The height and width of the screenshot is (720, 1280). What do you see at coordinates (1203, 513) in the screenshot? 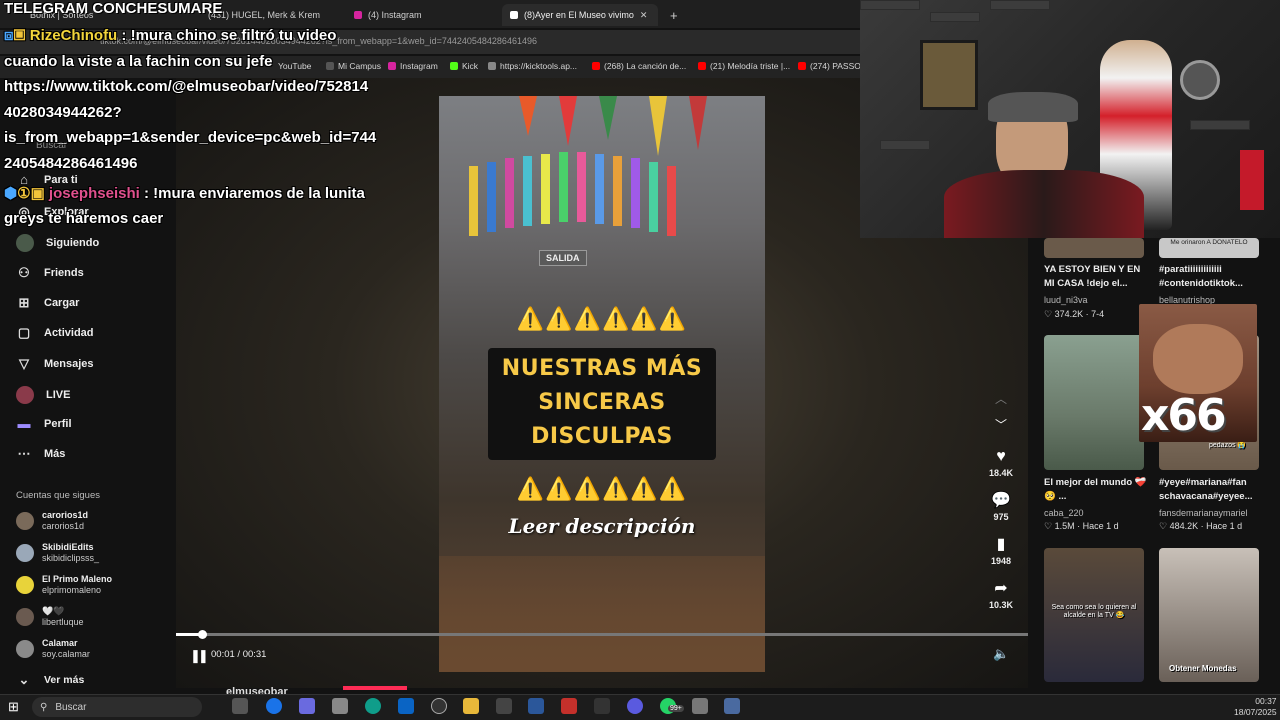
I see `rec-user: fansdemarianaymariel` at bounding box center [1203, 513].